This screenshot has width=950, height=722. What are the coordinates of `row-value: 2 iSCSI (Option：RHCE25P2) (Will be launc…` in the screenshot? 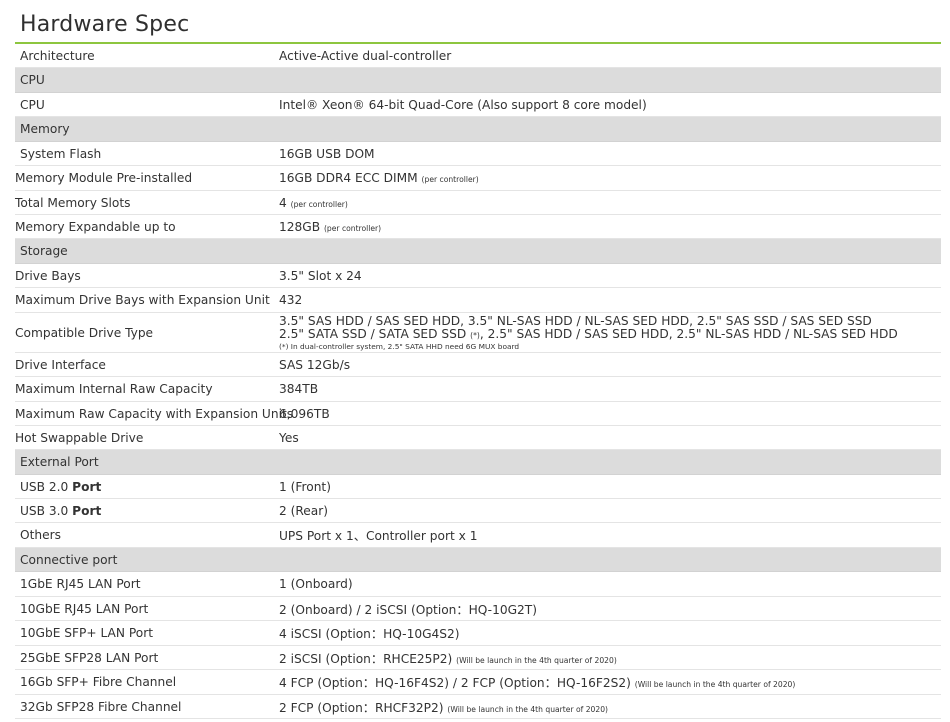 It's located at (610, 658).